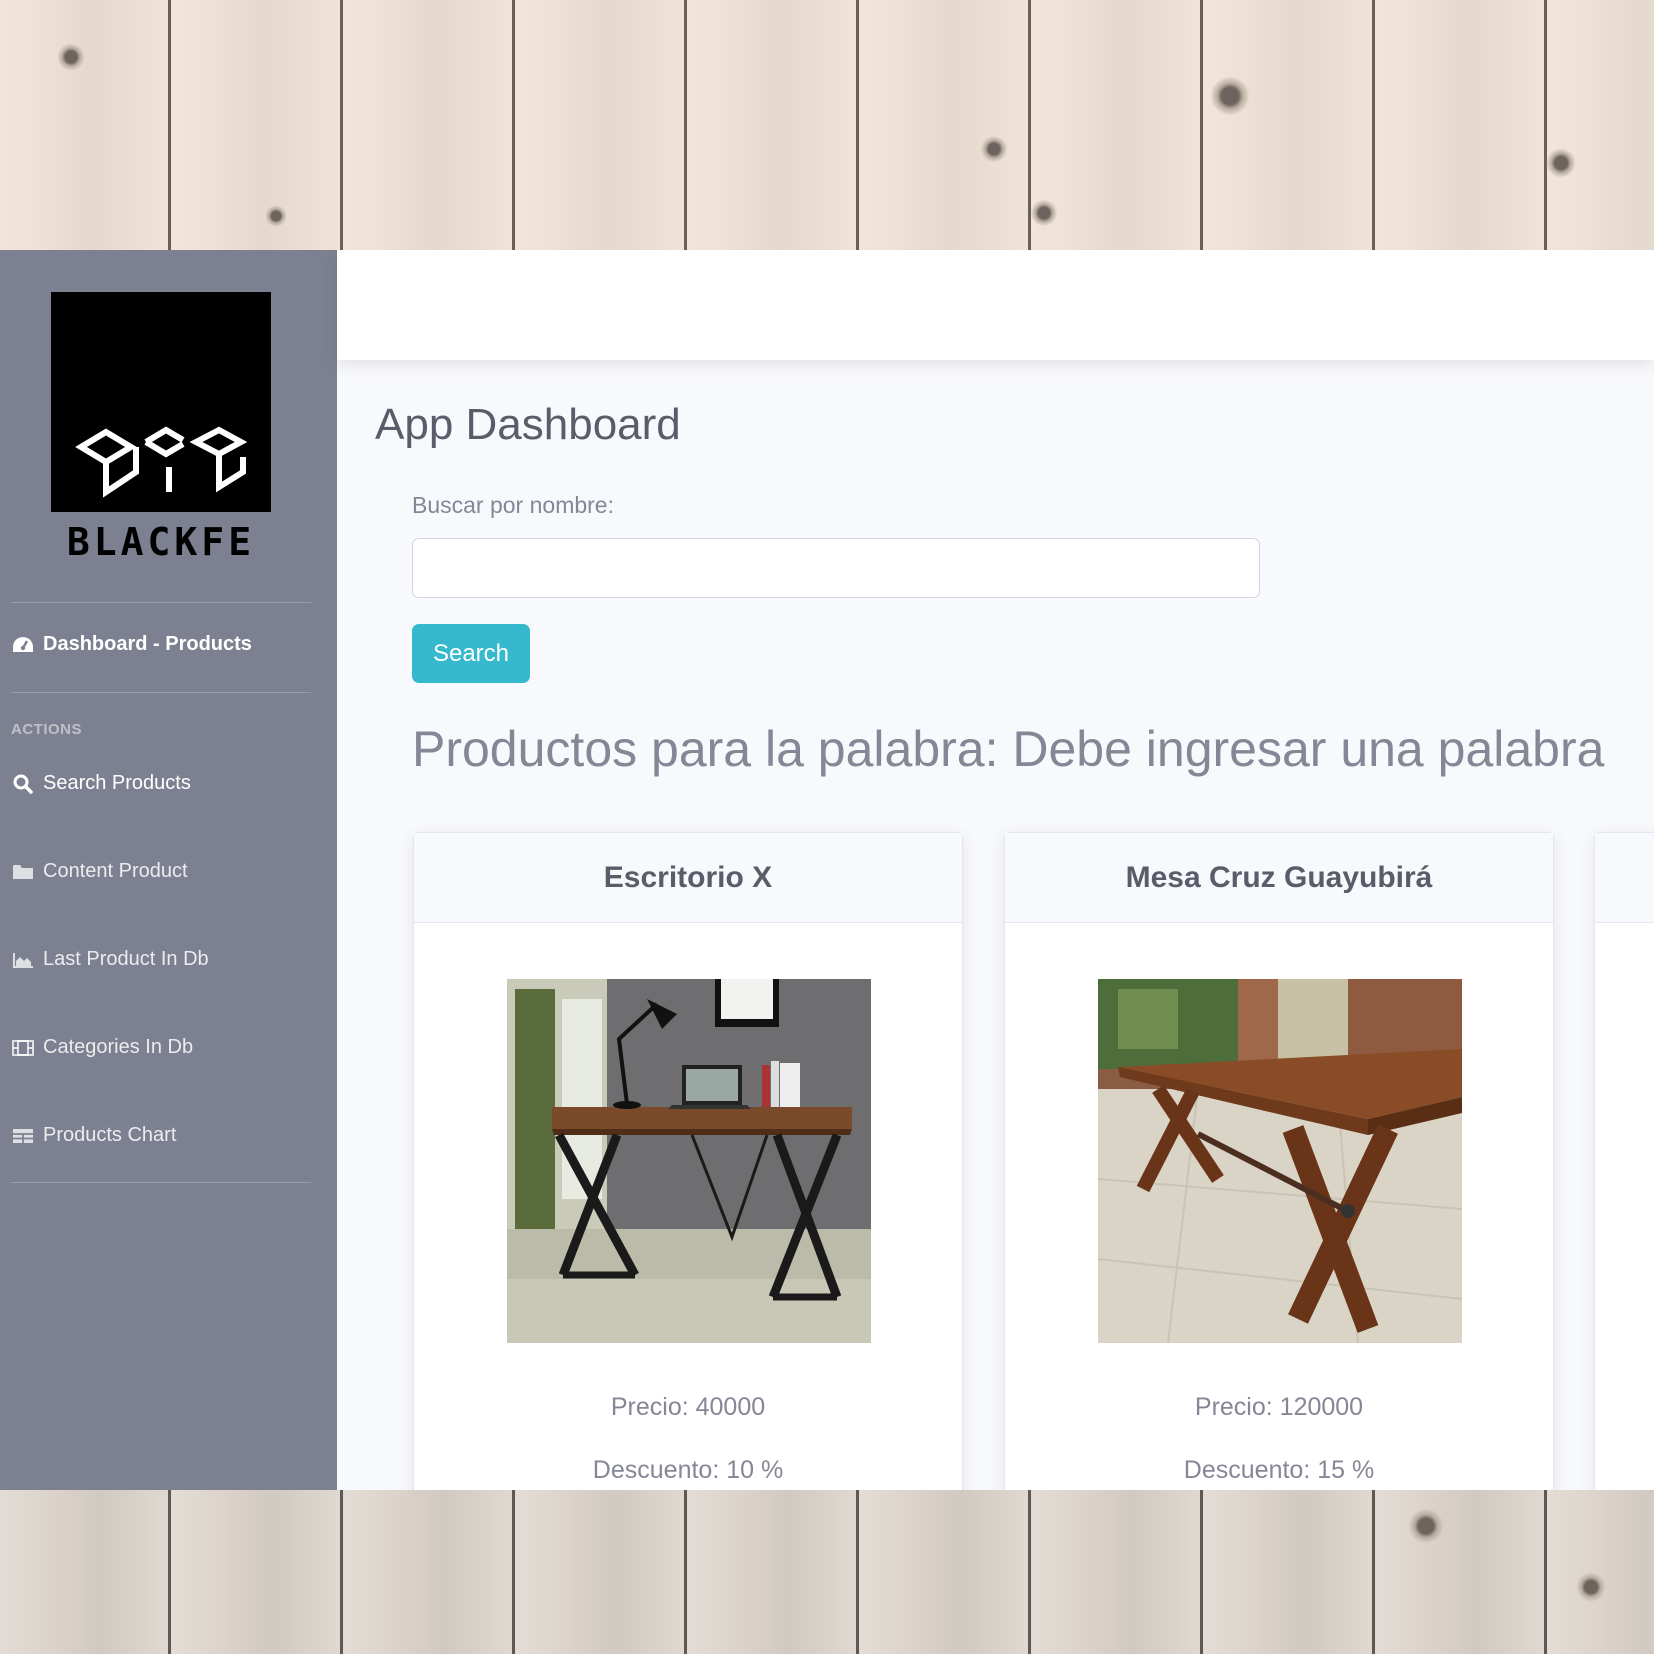 This screenshot has height=1654, width=1654. I want to click on folder-icon, so click(23, 872).